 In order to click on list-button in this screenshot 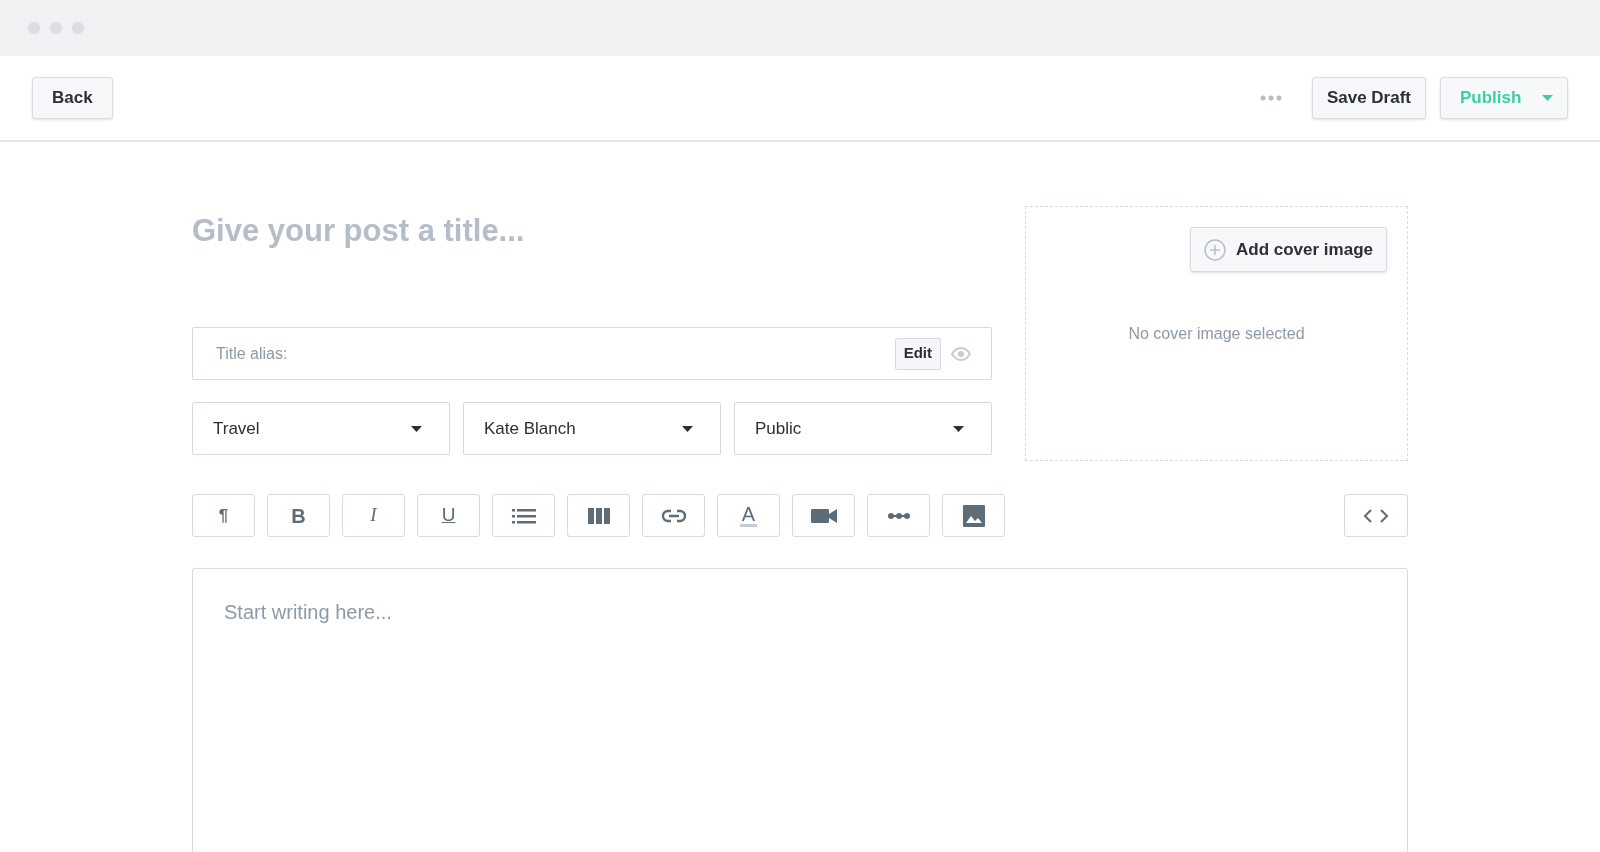, I will do `click(523, 515)`.